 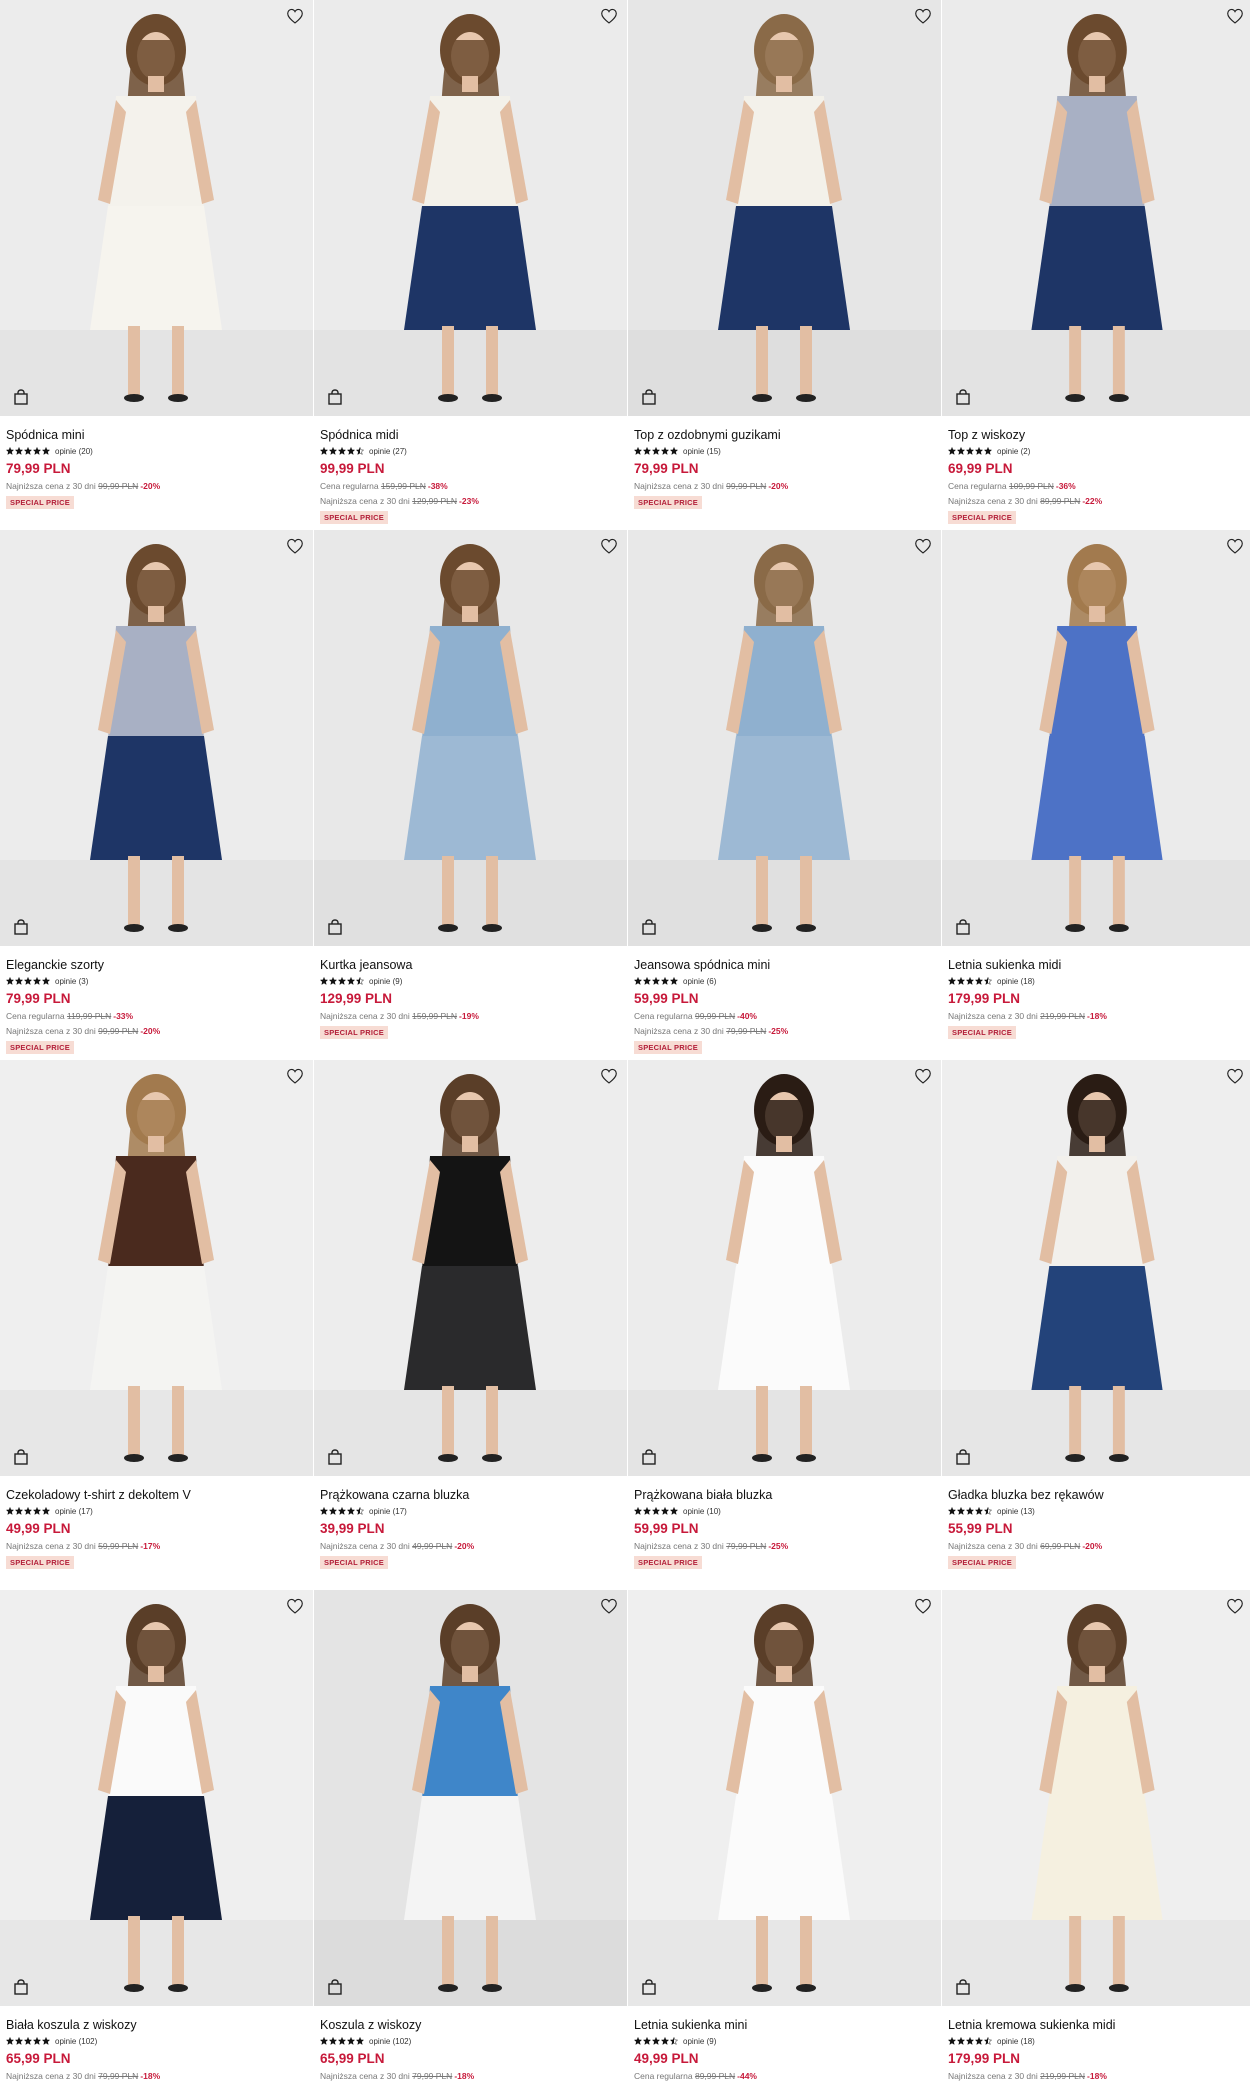 What do you see at coordinates (1097, 451) in the screenshot?
I see `product-rating: opinie (2)` at bounding box center [1097, 451].